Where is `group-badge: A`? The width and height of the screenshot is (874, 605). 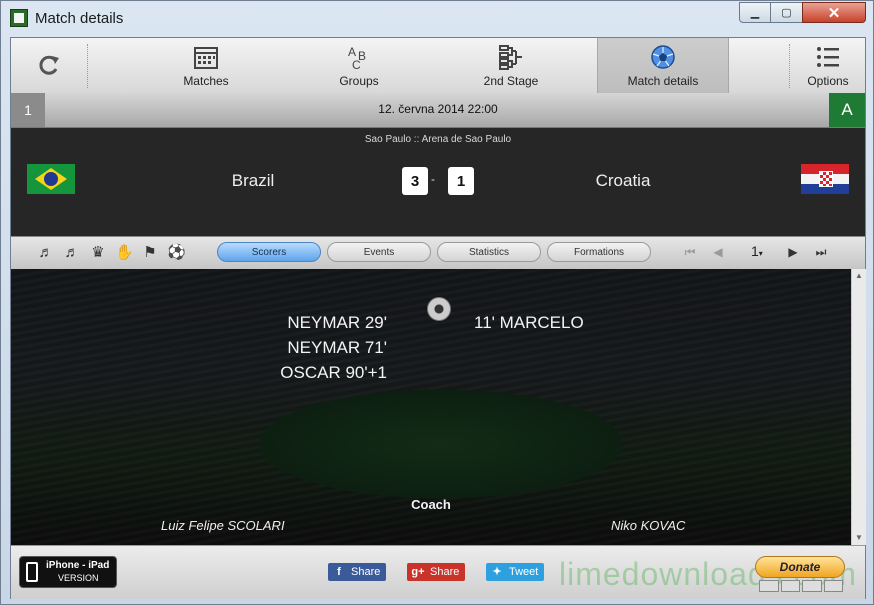
group-badge: A is located at coordinates (847, 110).